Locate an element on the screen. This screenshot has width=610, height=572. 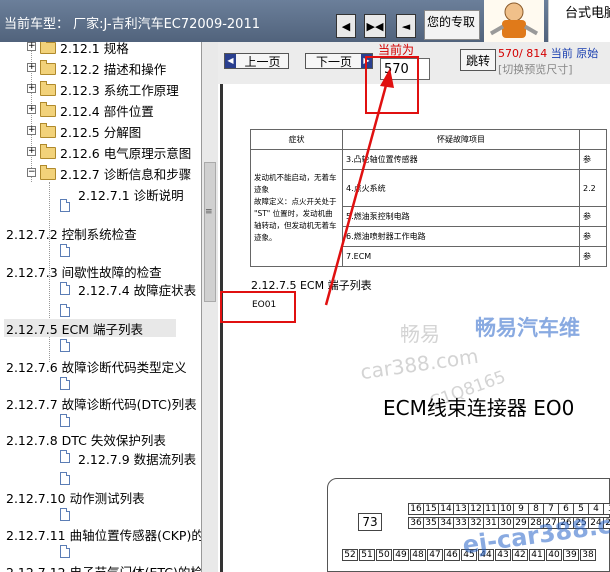
next-icon: ◄ is located at coordinates (406, 26).